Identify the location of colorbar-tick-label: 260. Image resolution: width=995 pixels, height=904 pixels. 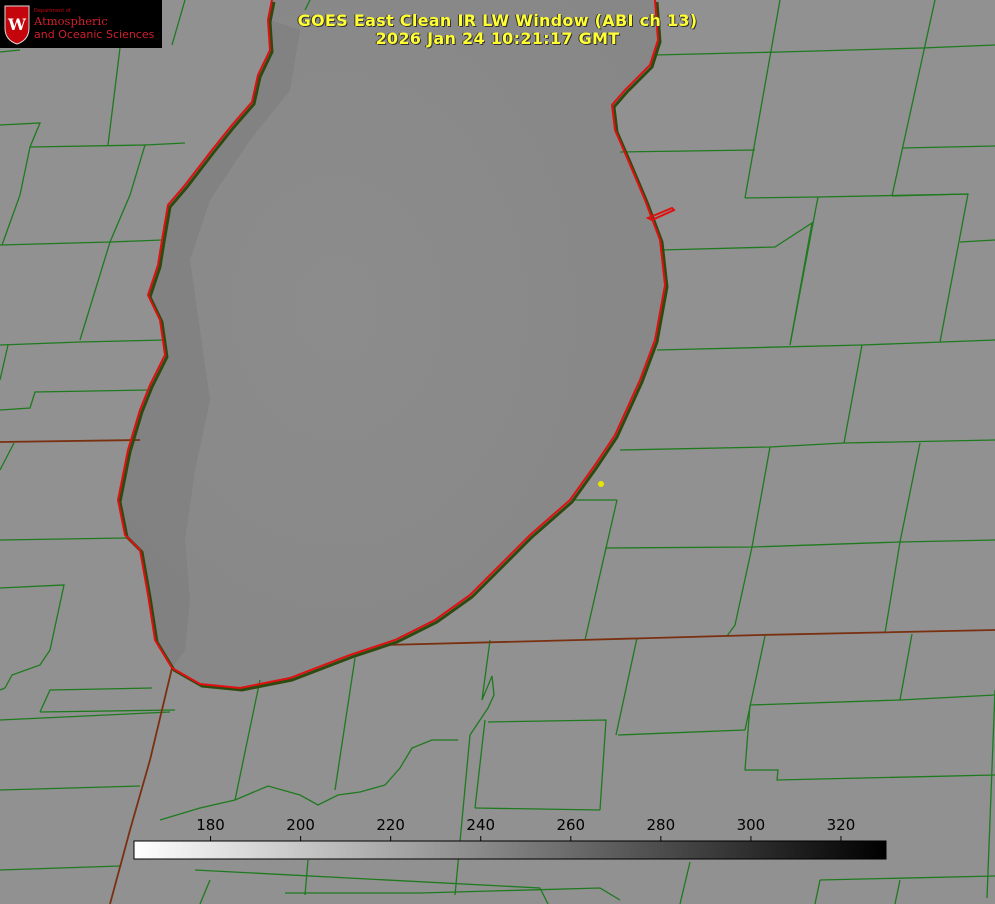
(570, 825).